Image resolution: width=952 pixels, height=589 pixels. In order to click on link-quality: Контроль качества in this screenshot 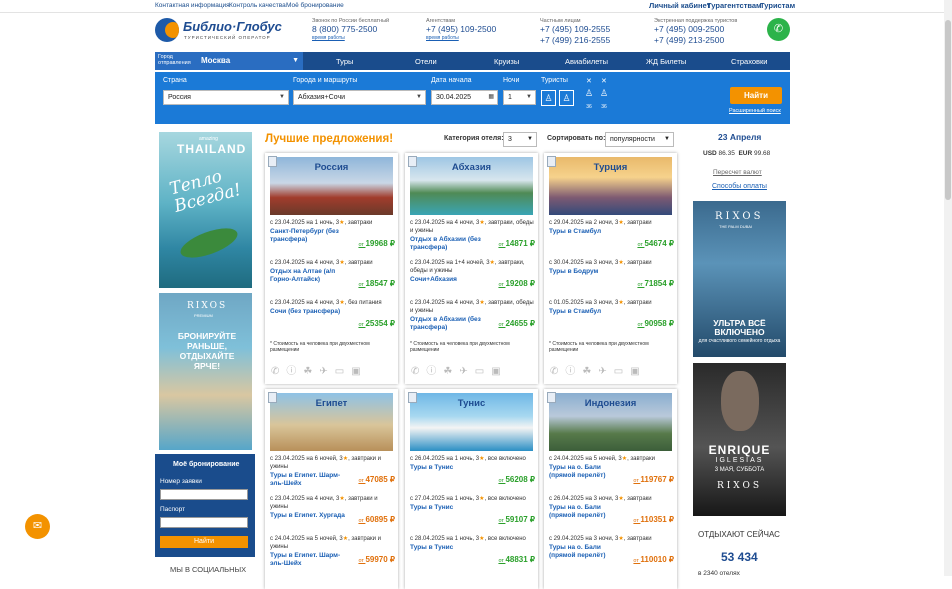, I will do `click(257, 5)`.